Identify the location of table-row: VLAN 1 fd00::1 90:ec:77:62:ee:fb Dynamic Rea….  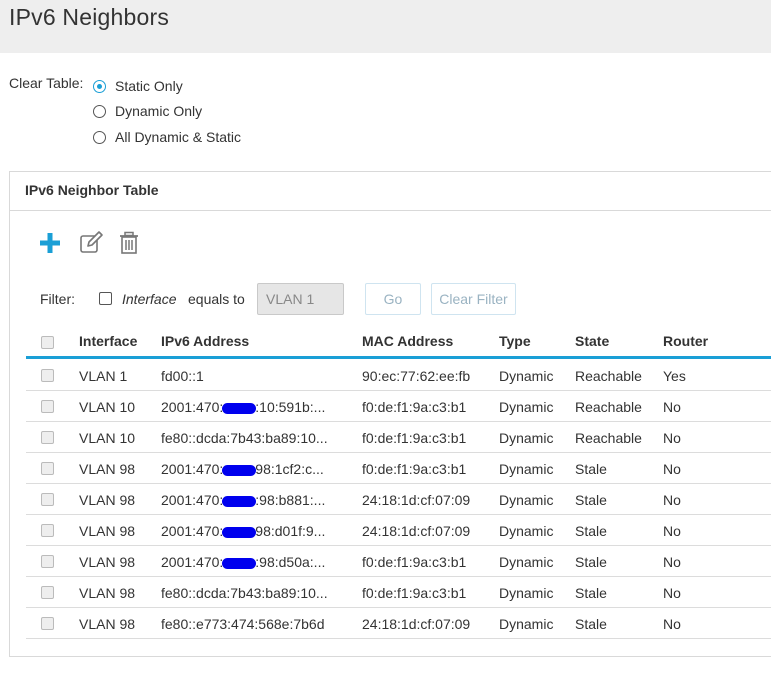
(398, 375).